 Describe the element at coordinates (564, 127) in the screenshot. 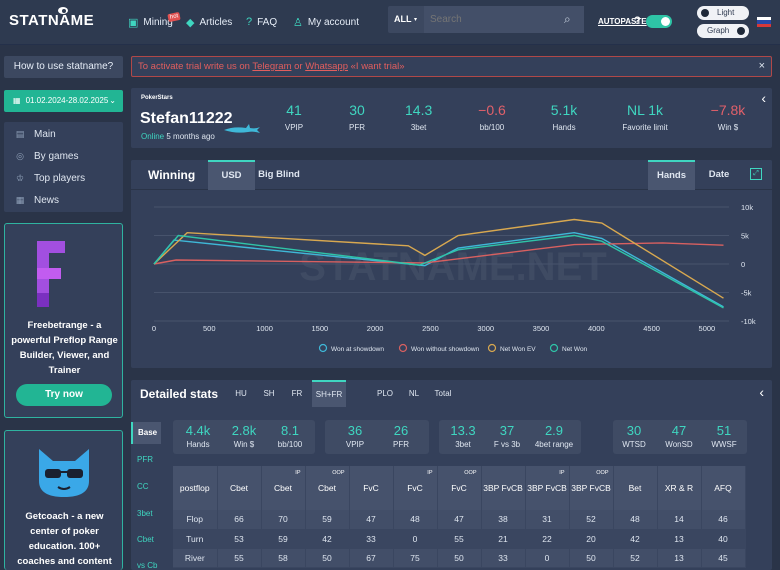

I see `stat-label: Hands` at that location.